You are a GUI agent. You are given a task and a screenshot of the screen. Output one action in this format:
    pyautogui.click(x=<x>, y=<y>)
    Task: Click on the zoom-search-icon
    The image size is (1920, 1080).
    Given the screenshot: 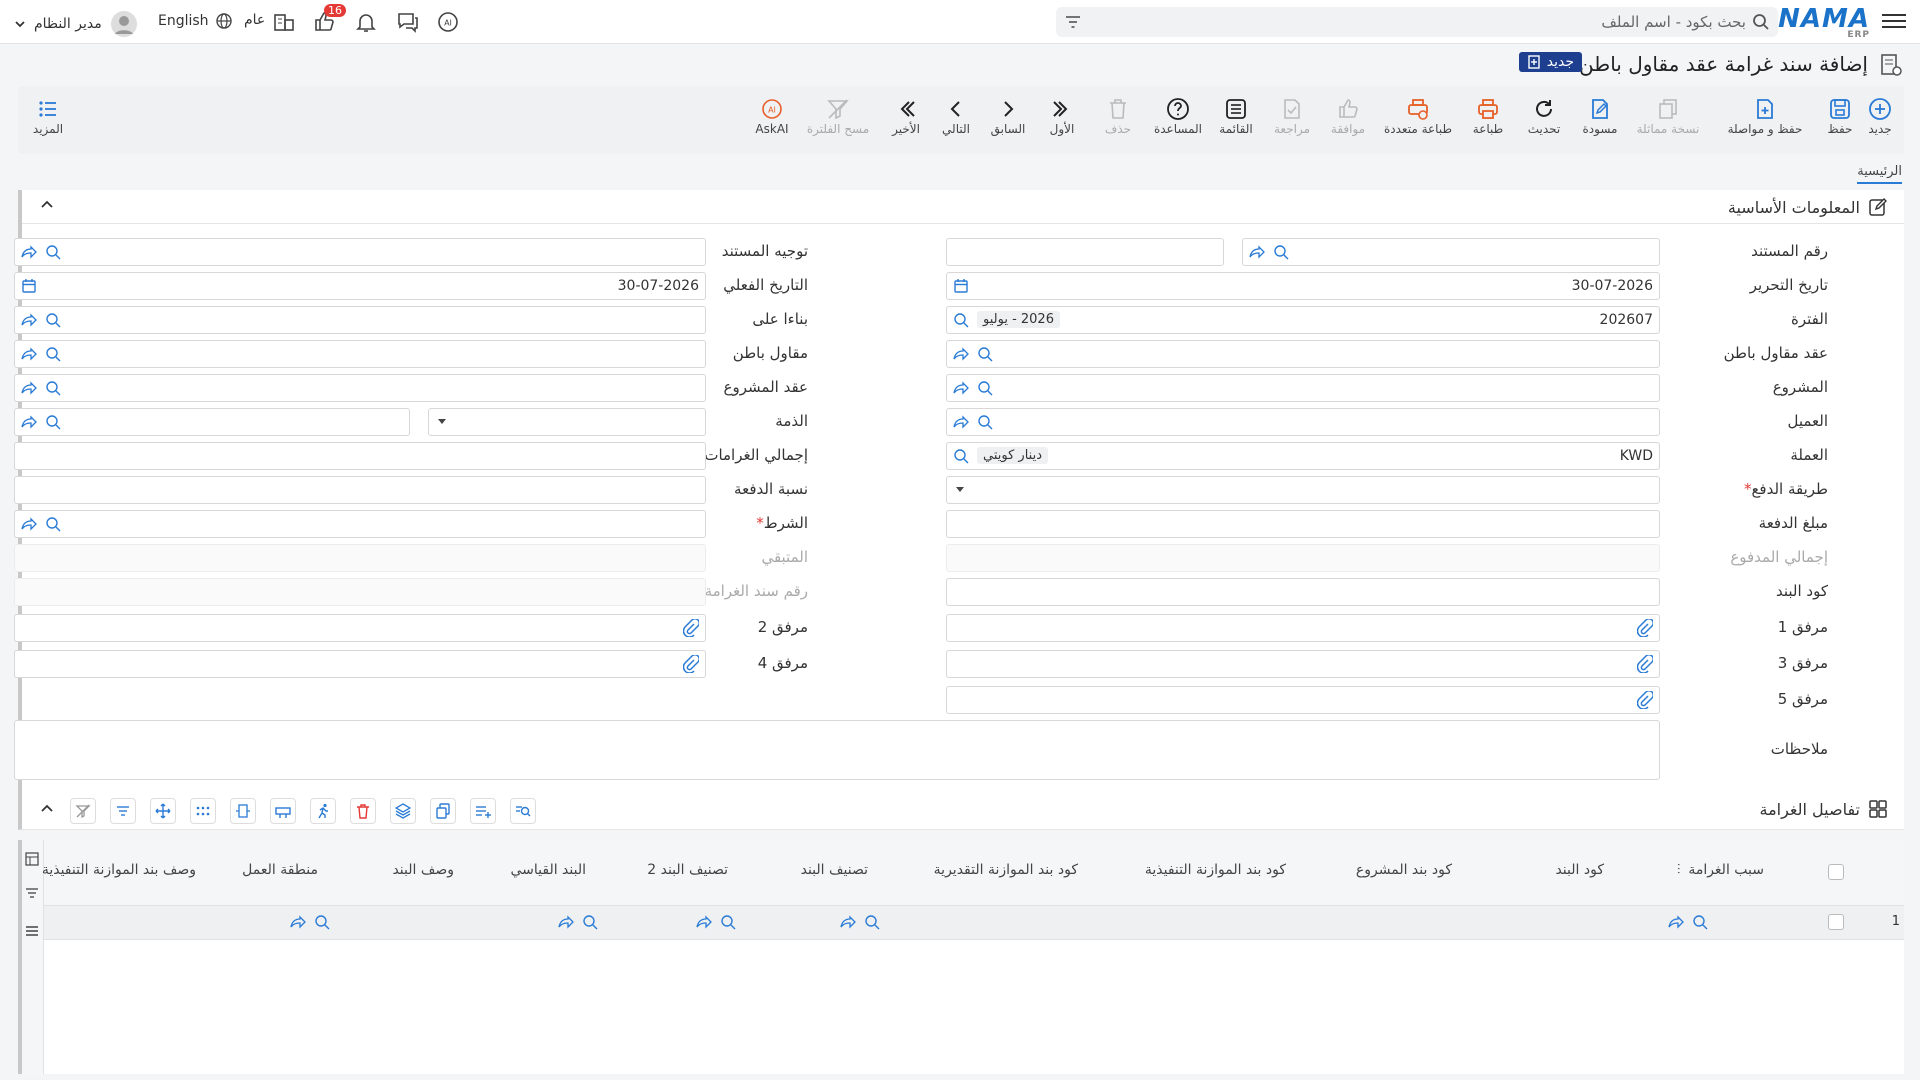 What is the action you would take?
    pyautogui.click(x=523, y=811)
    